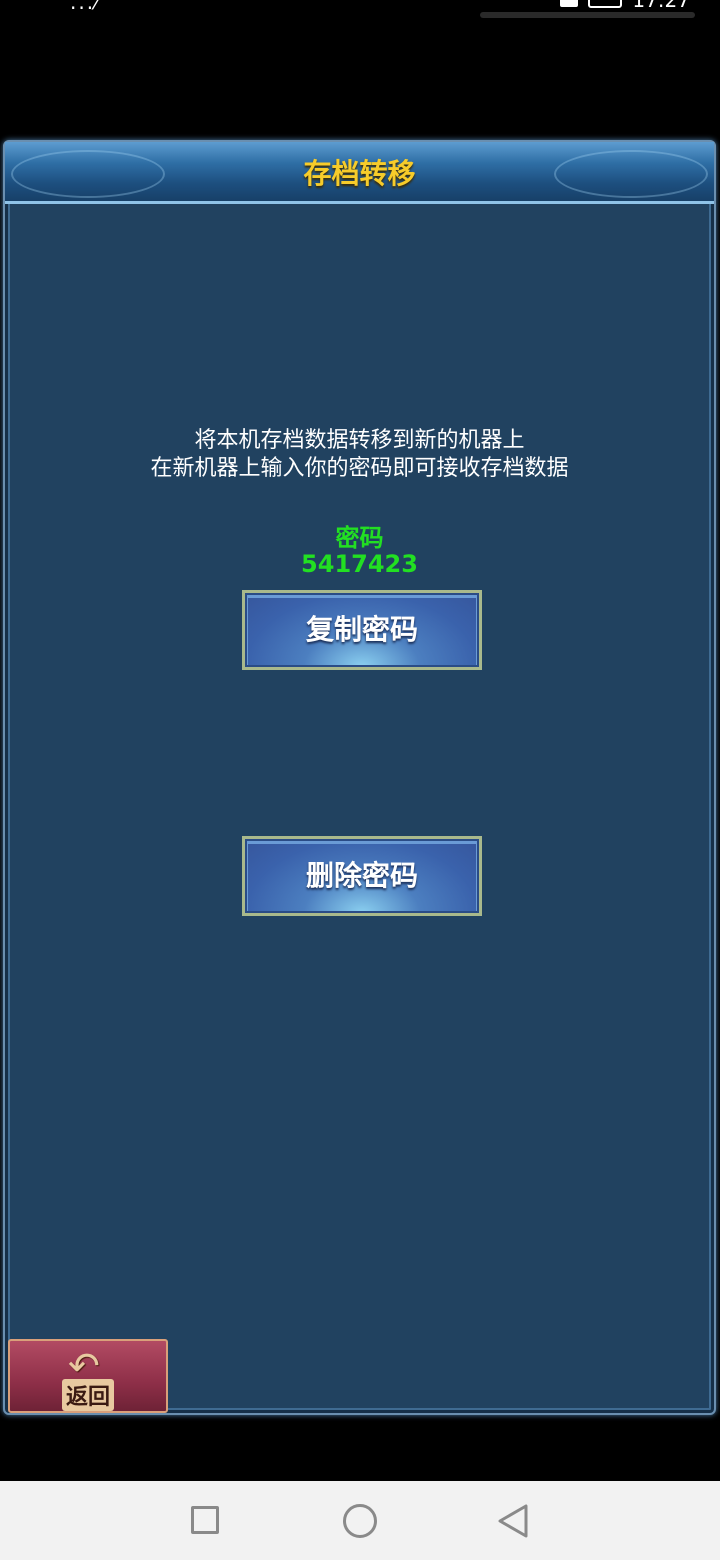 This screenshot has height=1560, width=720. I want to click on panel-title: 存档转移, so click(359, 173).